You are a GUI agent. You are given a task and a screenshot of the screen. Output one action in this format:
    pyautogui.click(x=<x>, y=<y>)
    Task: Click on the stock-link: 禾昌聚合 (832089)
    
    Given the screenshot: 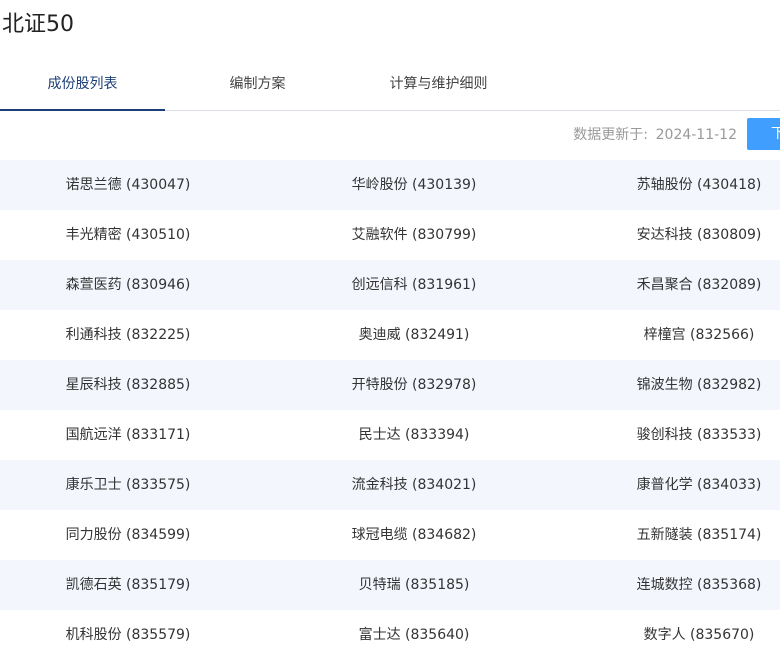 What is the action you would take?
    pyautogui.click(x=674, y=285)
    